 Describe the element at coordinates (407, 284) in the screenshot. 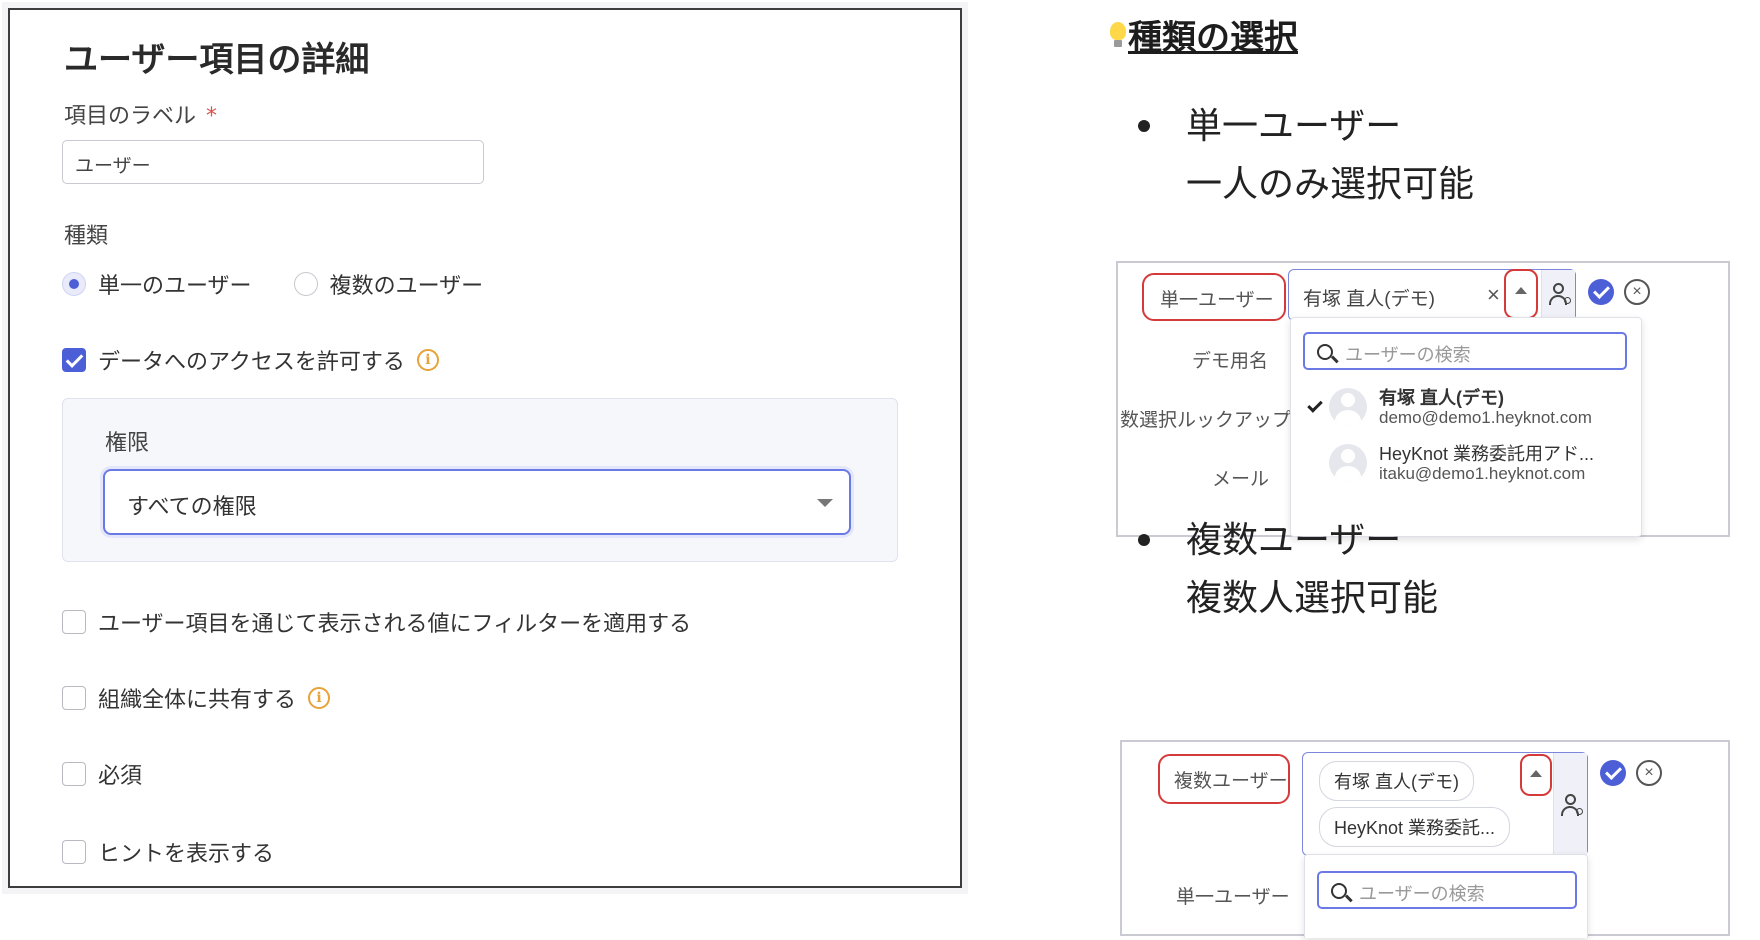

I see `radio-multiple-users-label: 複数のユーザー` at that location.